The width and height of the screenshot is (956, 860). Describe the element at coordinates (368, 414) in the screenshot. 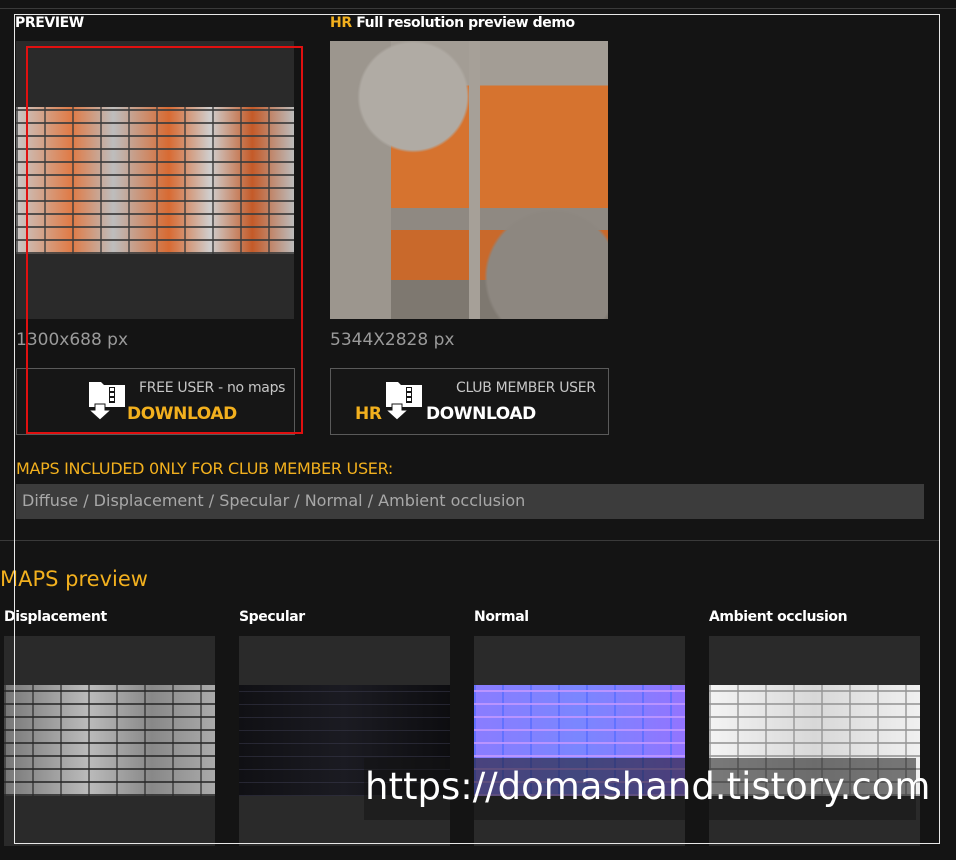

I see `club-hr-badge: HR` at that location.